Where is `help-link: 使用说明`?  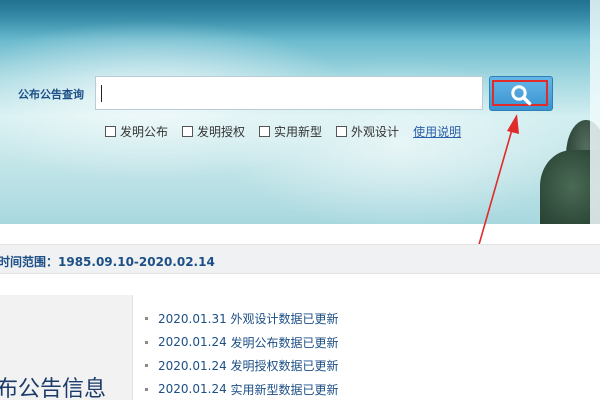 help-link: 使用说明 is located at coordinates (437, 131).